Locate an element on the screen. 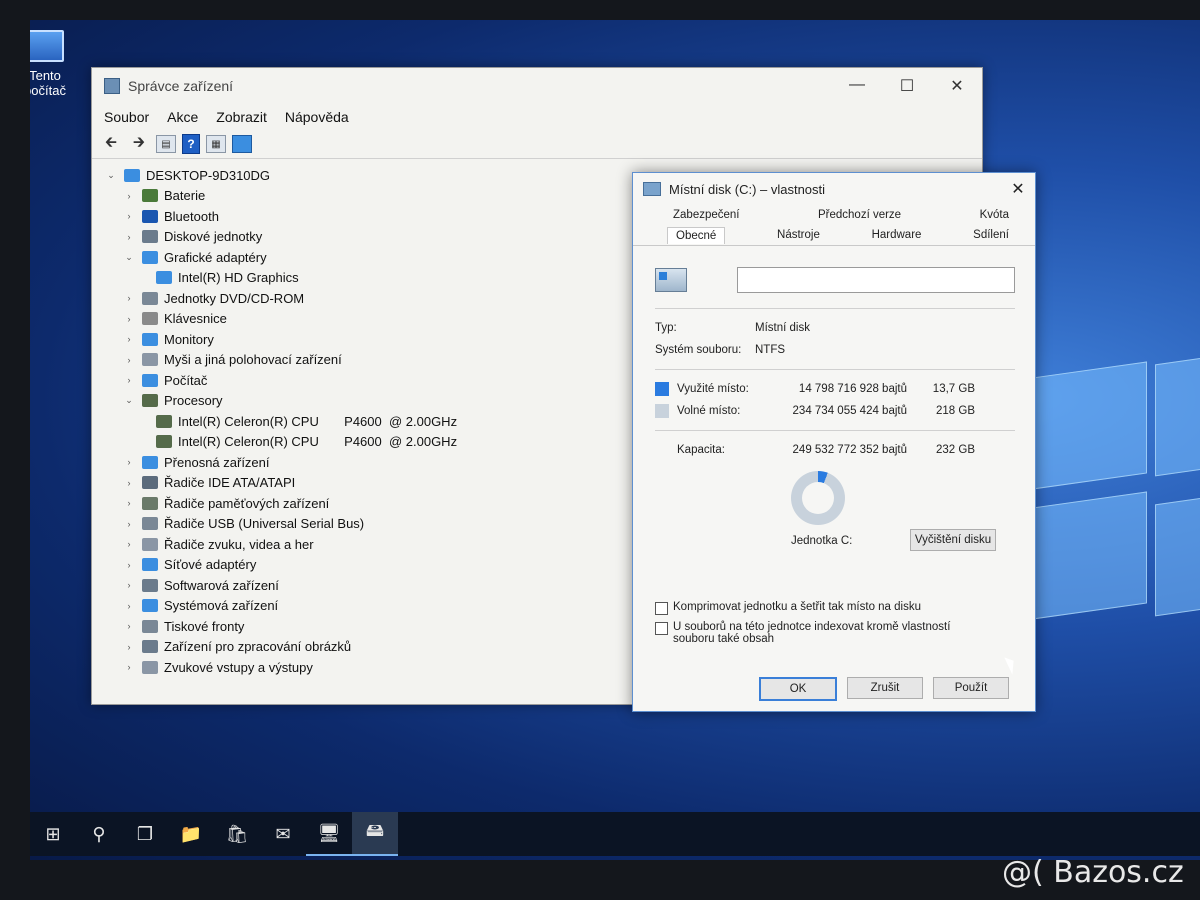  capacity-row: Kapacita: 249 532 772 352 bajtů 232 GB is located at coordinates (835, 450).